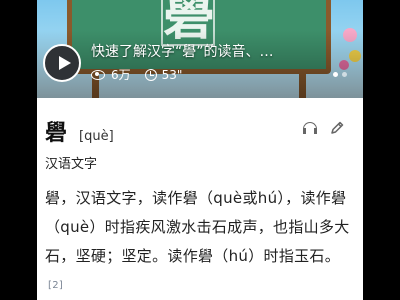 Image resolution: width=400 pixels, height=300 pixels. Describe the element at coordinates (96, 136) in the screenshot. I see `entry-pinyin: [què]` at that location.